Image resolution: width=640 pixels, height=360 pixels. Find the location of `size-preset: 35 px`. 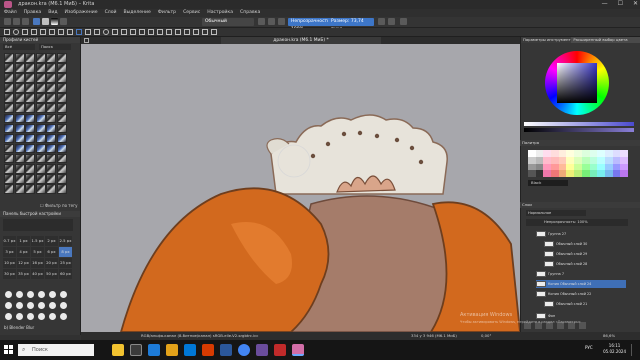

size-preset: 35 px is located at coordinates (23, 274).